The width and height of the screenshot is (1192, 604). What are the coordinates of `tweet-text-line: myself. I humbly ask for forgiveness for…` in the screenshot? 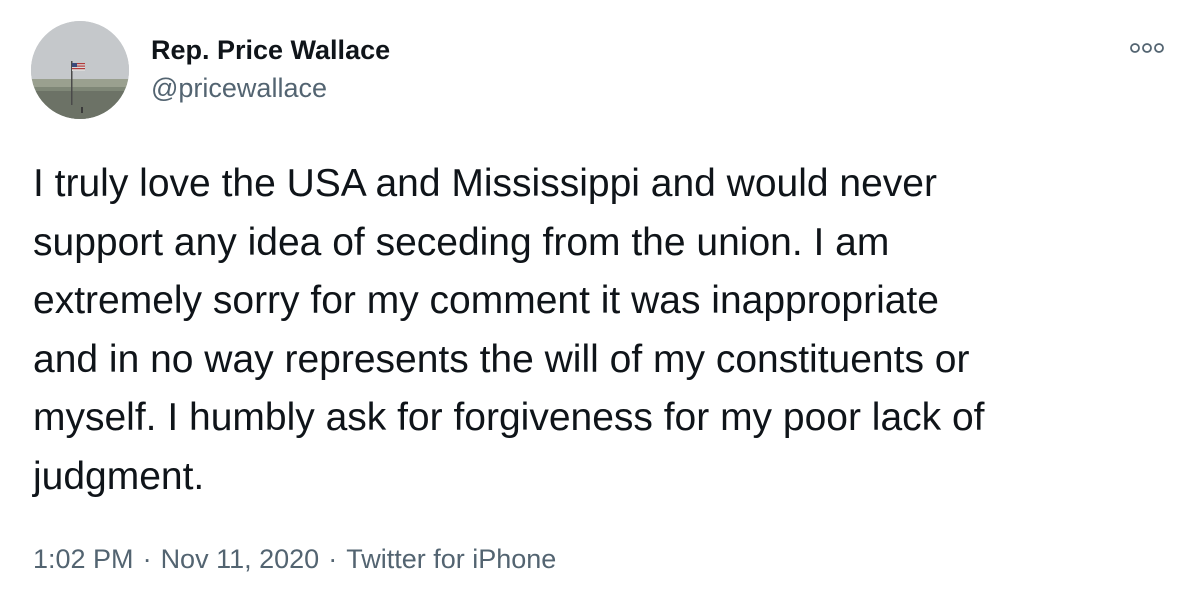 It's located at (509, 417).